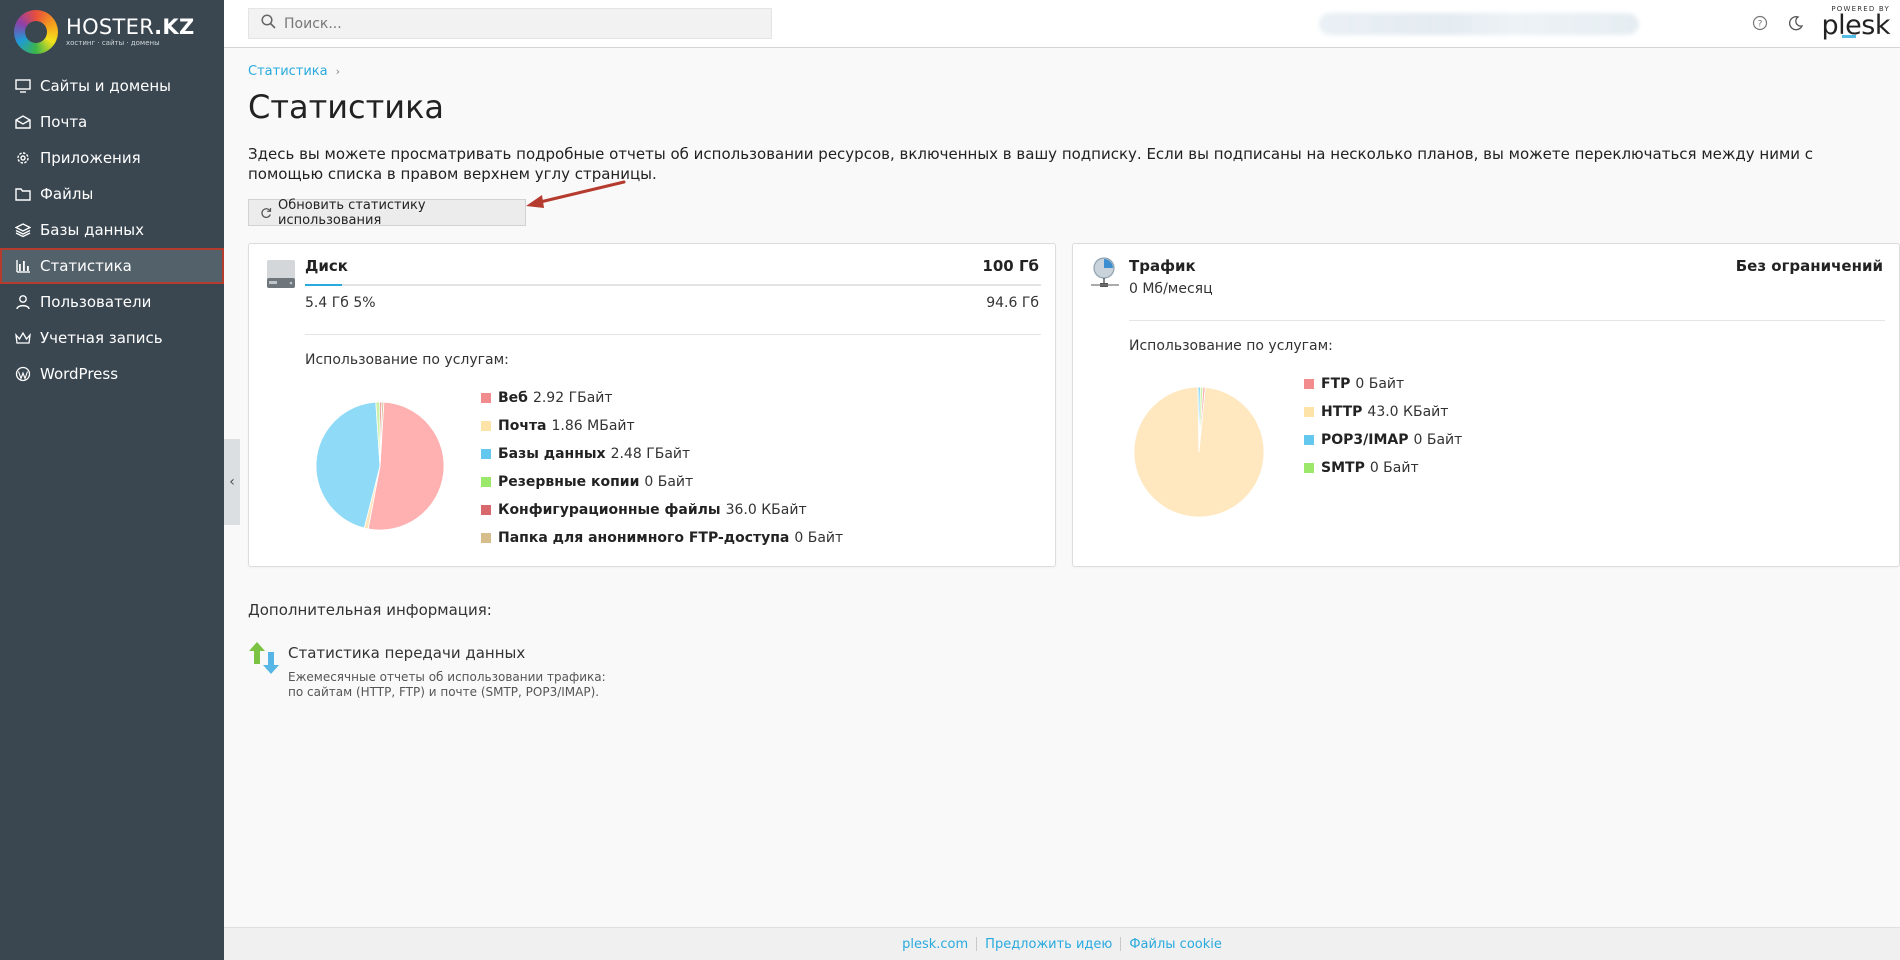 This screenshot has width=1900, height=960. I want to click on annotation-arrow-icon, so click(576, 194).